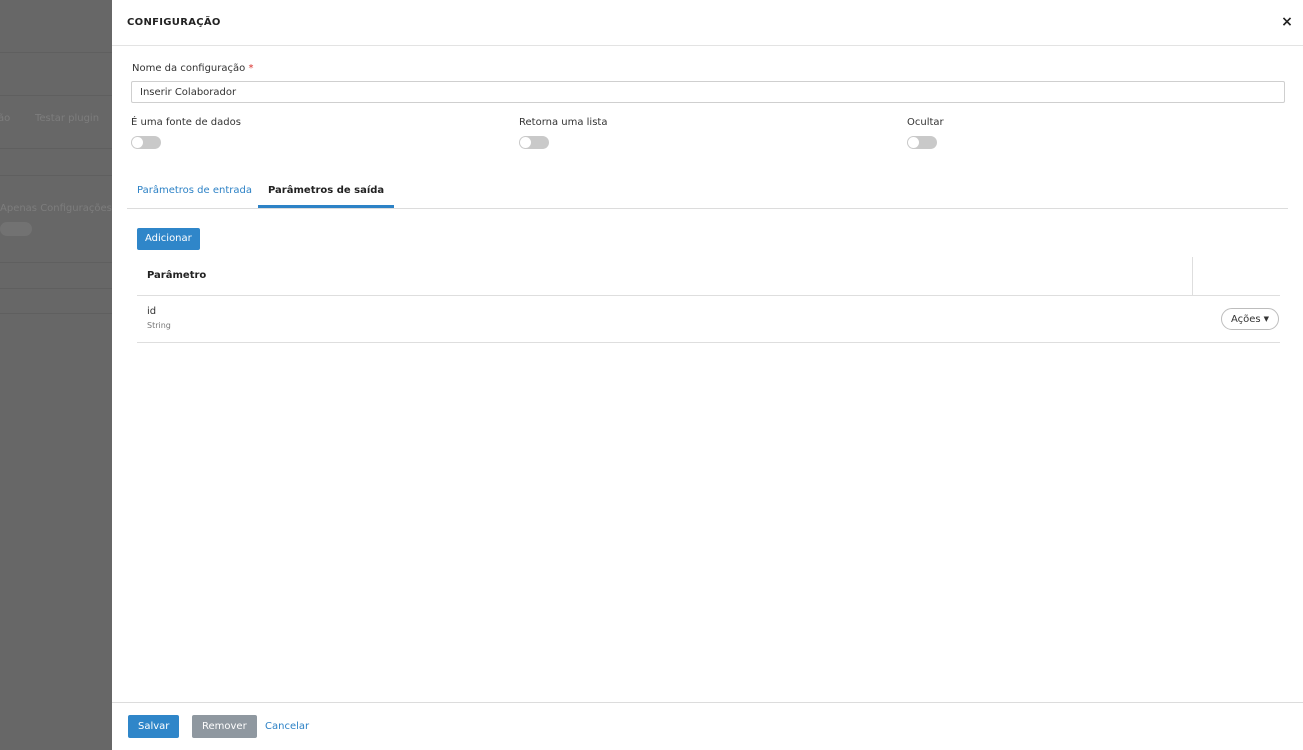 The width and height of the screenshot is (1303, 750). I want to click on caret-down-icon: ▼, so click(1266, 319).